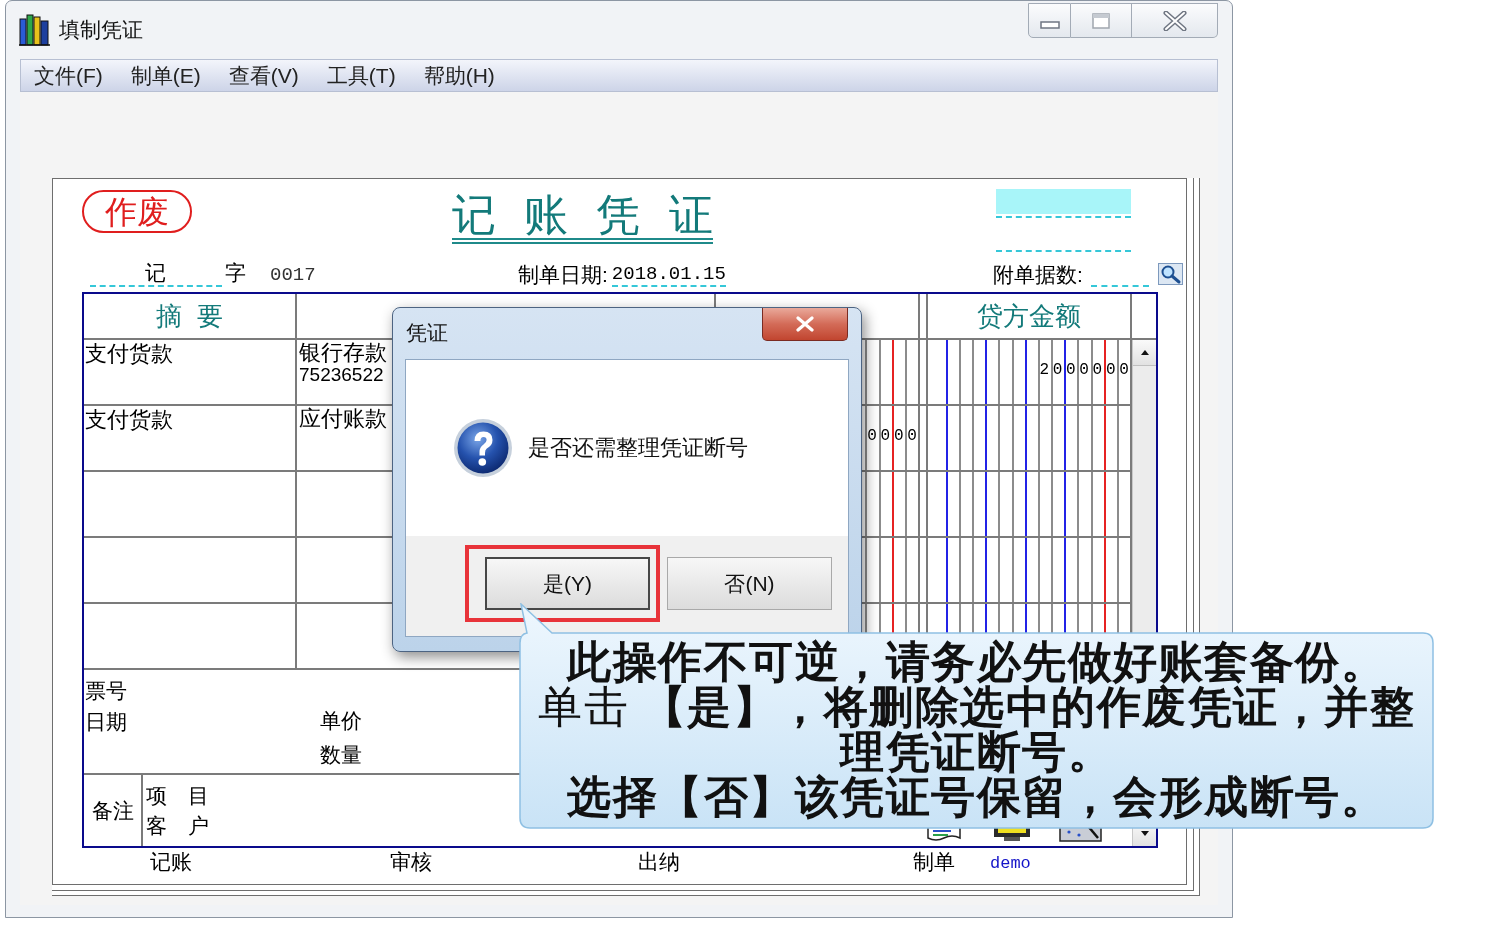  What do you see at coordinates (293, 275) in the screenshot?
I see `voucher-number: 0017` at bounding box center [293, 275].